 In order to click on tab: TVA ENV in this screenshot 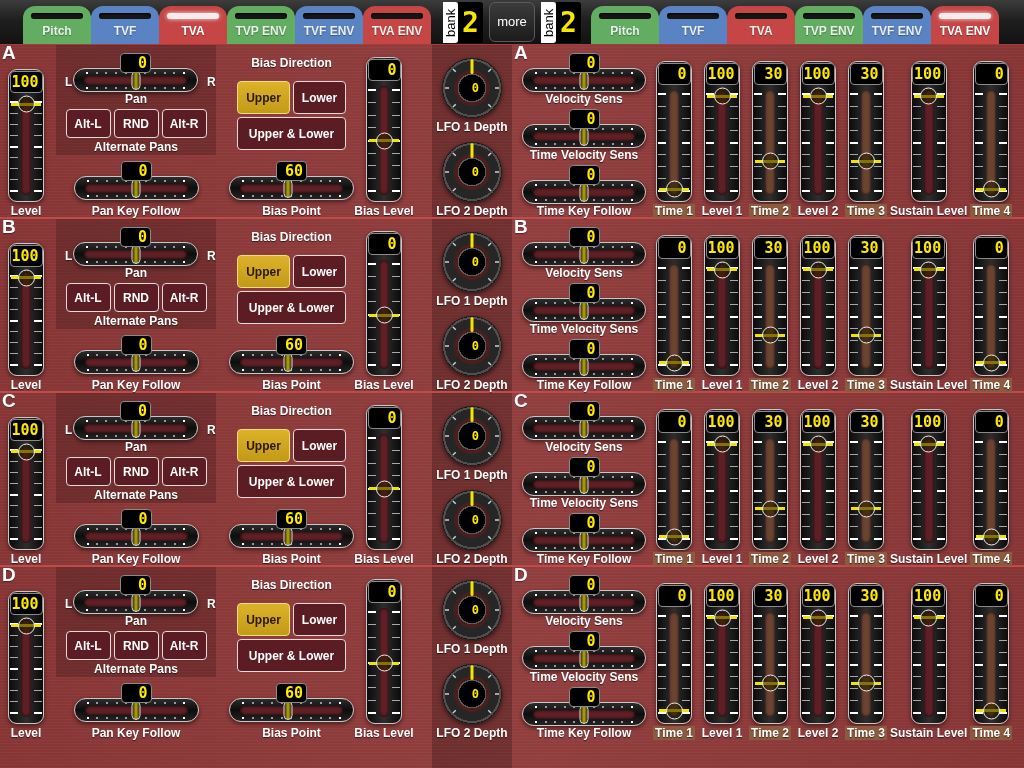, I will do `click(965, 25)`.